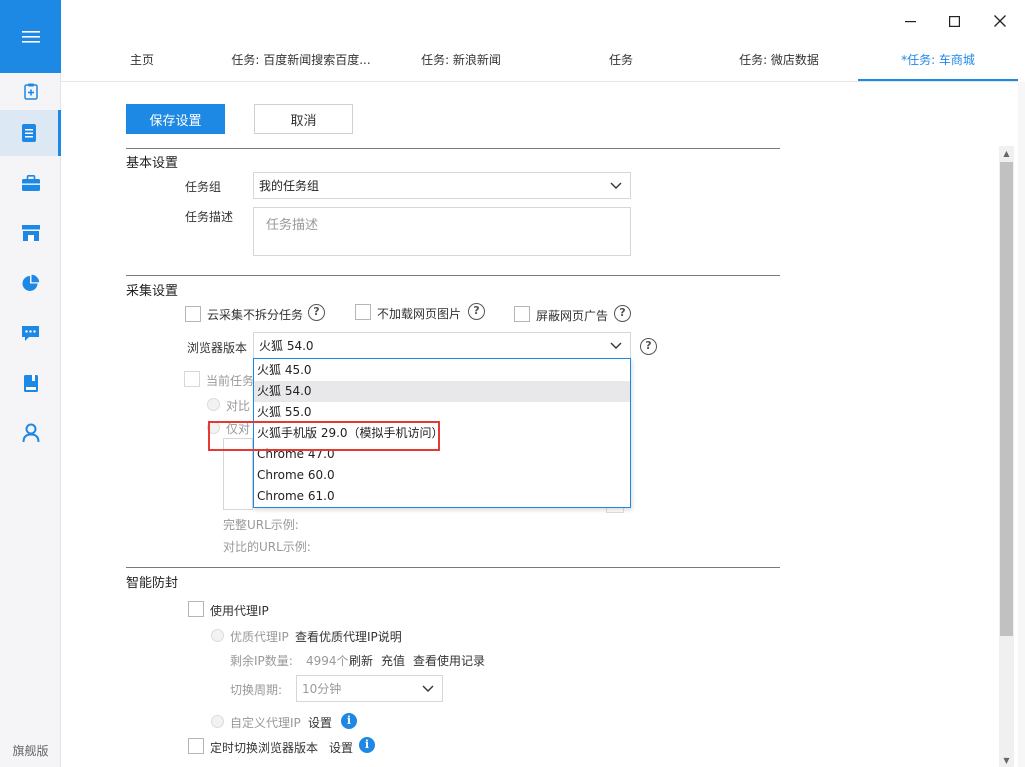 The image size is (1025, 767). I want to click on dropdown-option: Chrome 60.0, so click(442, 475).